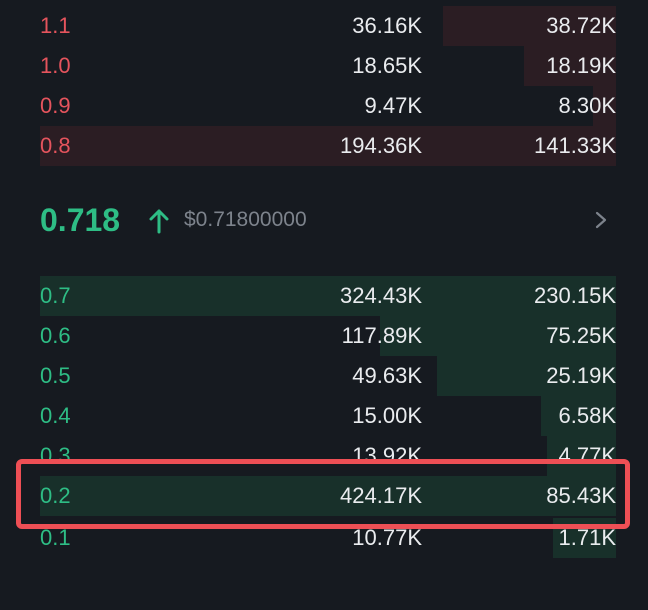 This screenshot has height=610, width=648. I want to click on ask-price: 0.8, so click(55, 145).